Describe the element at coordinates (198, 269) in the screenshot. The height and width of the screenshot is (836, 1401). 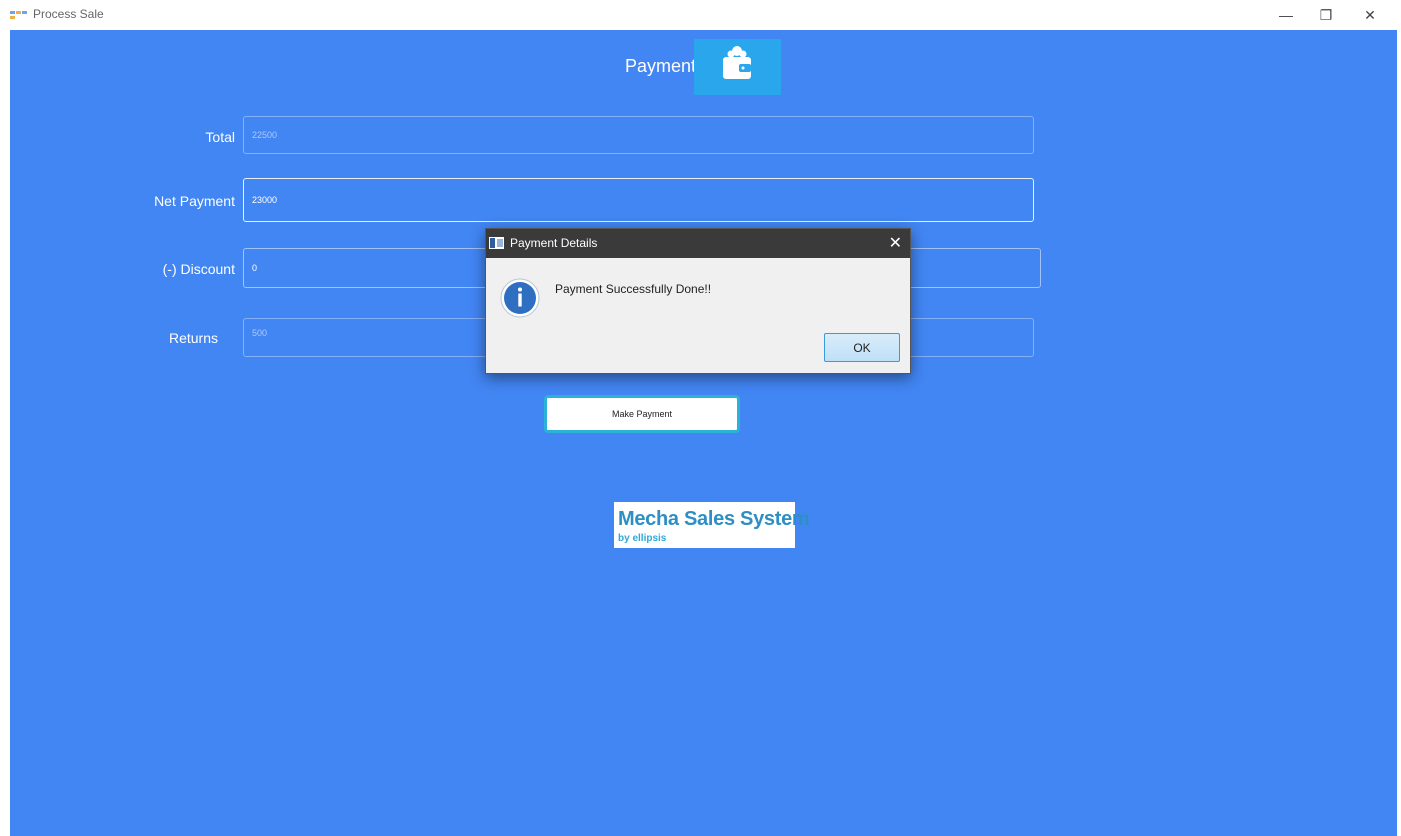
I see `discount-label: (-) Discount` at that location.